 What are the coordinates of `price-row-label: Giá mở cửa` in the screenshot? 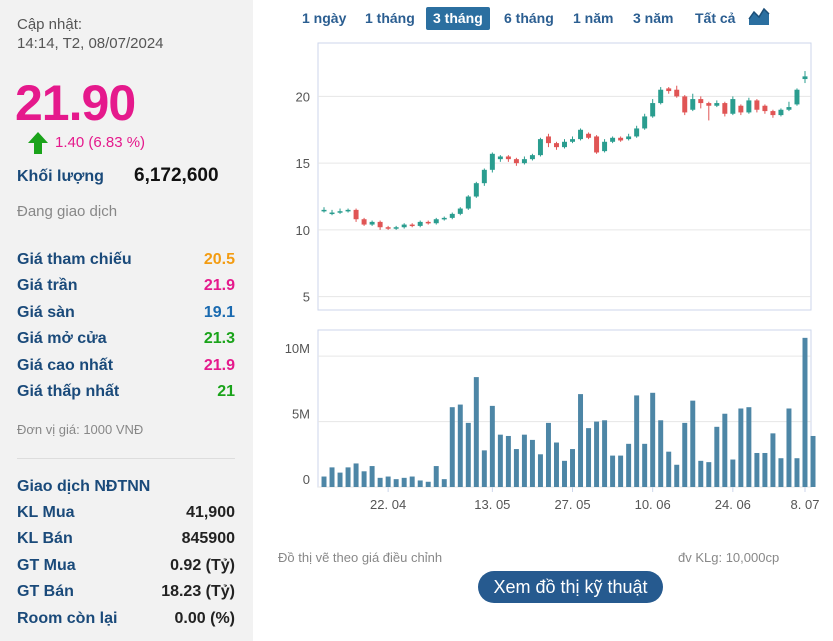 It's located at (62, 338).